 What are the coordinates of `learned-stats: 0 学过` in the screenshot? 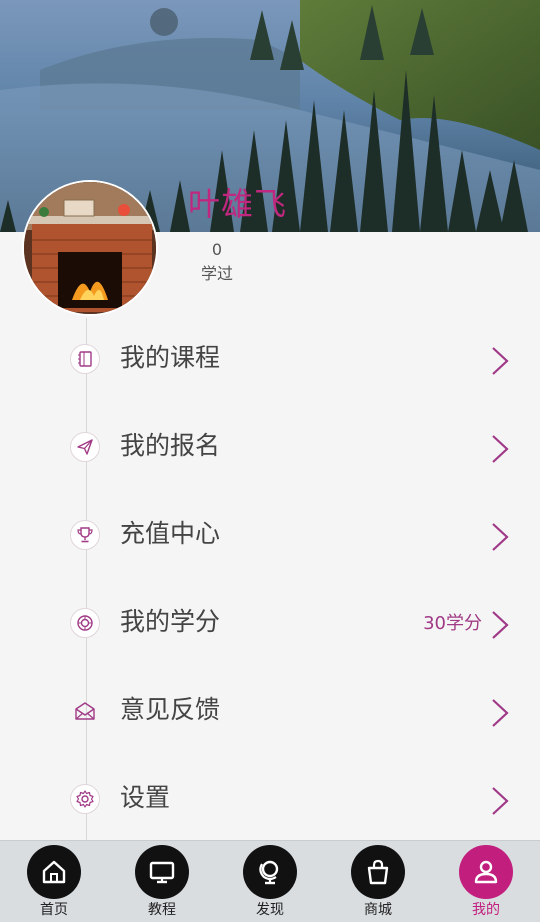 It's located at (217, 263).